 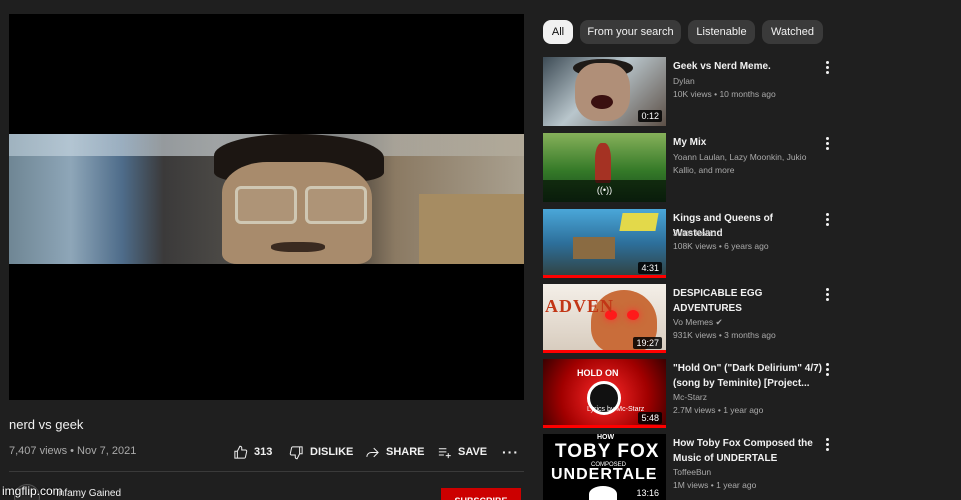 I want to click on more-horiz-icon: ···, so click(x=510, y=452).